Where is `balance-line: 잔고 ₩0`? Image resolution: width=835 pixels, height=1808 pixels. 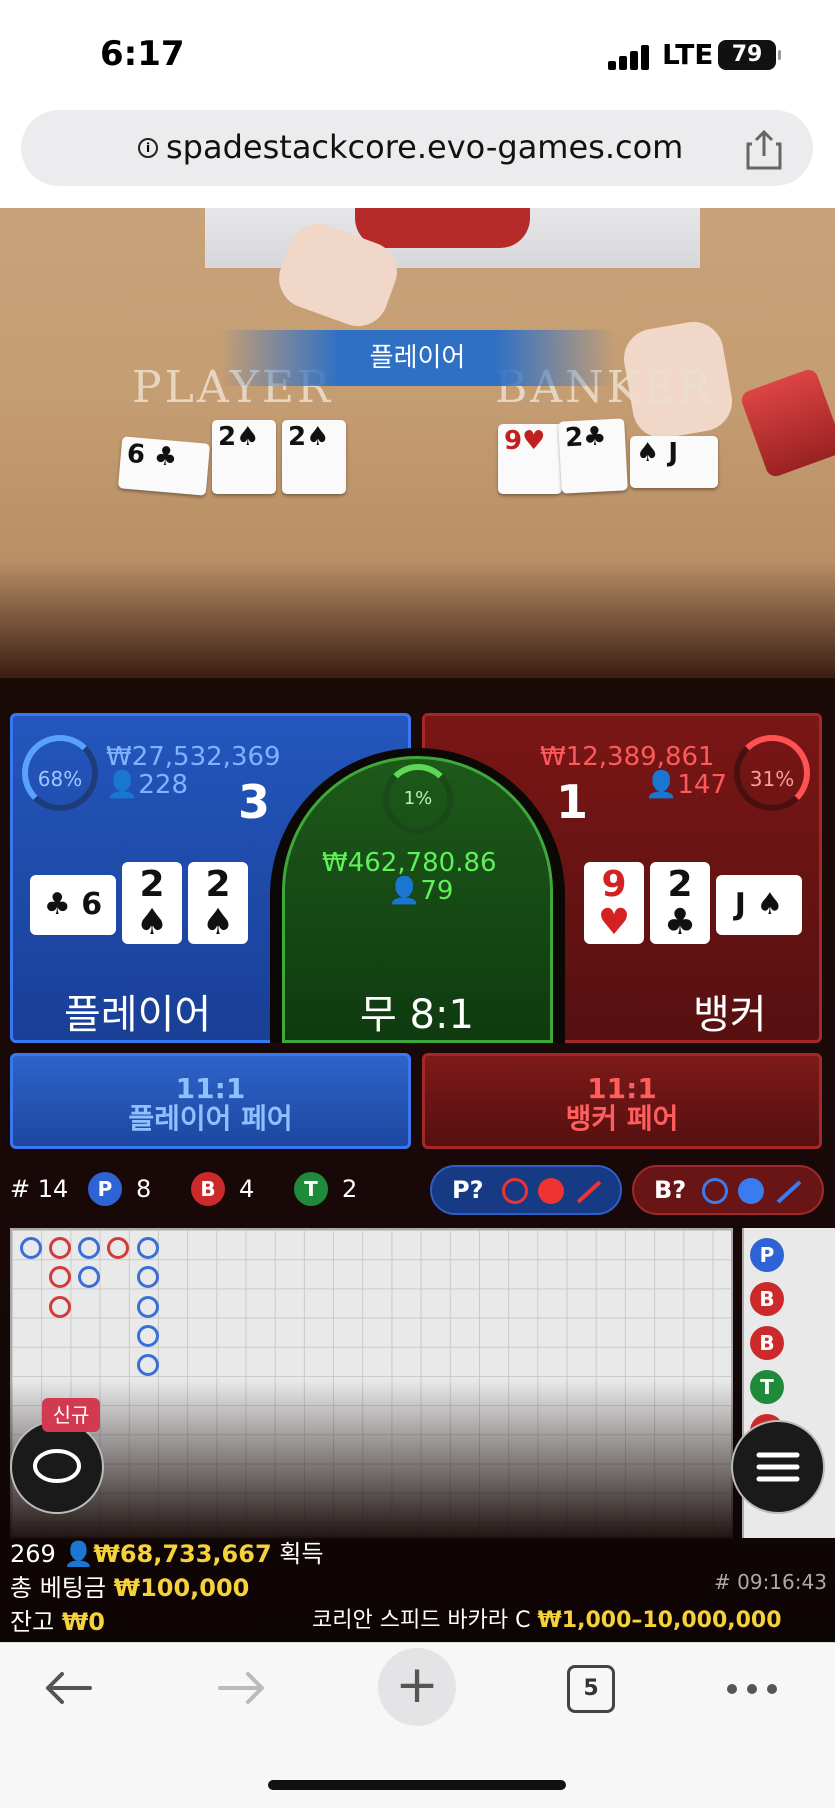 balance-line: 잔고 ₩0 is located at coordinates (57, 1622).